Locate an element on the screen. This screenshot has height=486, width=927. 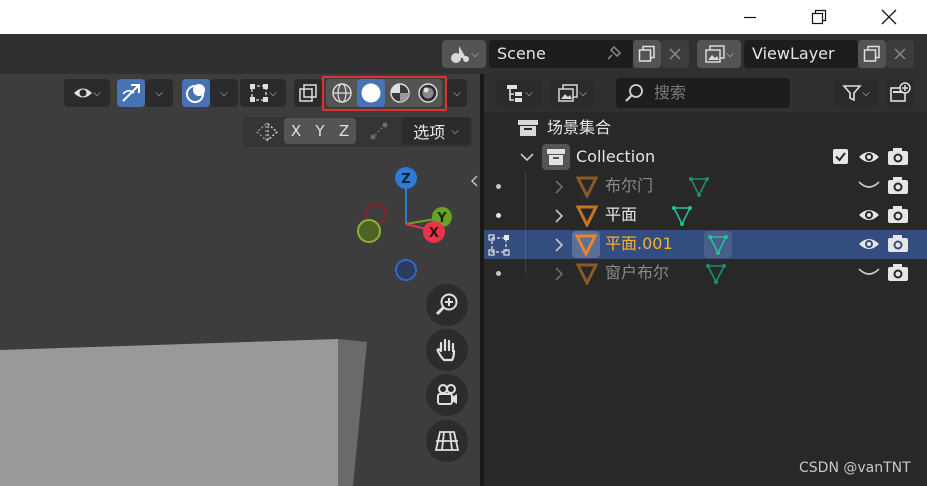
overlays-toggle is located at coordinates (196, 93).